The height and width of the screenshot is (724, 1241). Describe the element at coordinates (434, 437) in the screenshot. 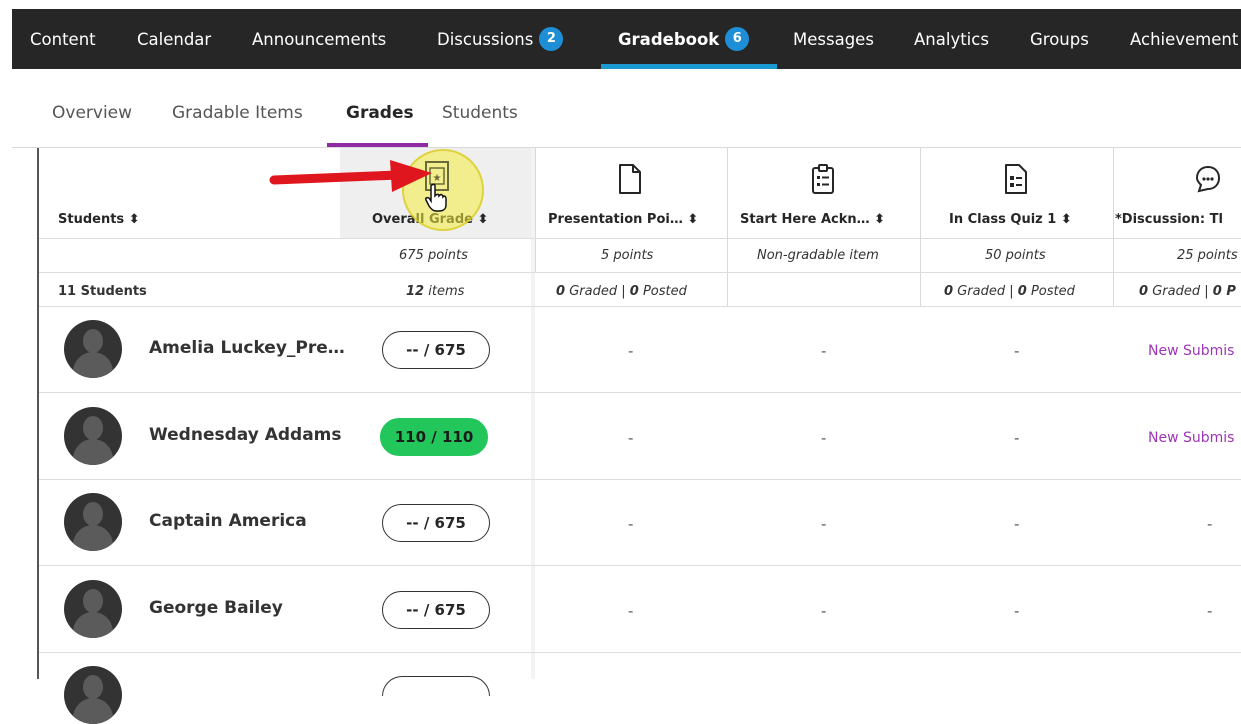

I see `overall-grade-pill: 110 / 110` at that location.